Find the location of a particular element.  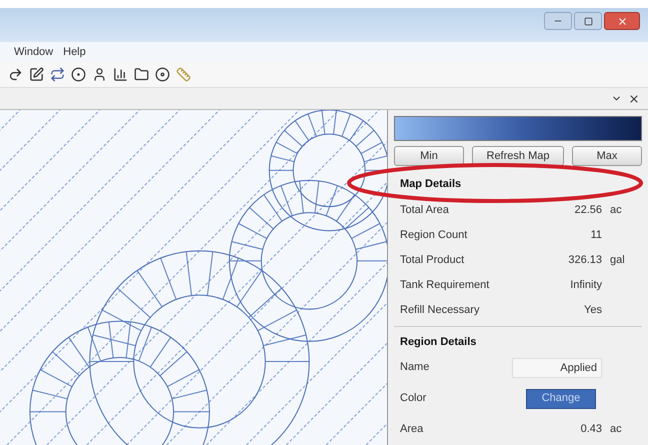

detail-value: 326.13 is located at coordinates (584, 260).